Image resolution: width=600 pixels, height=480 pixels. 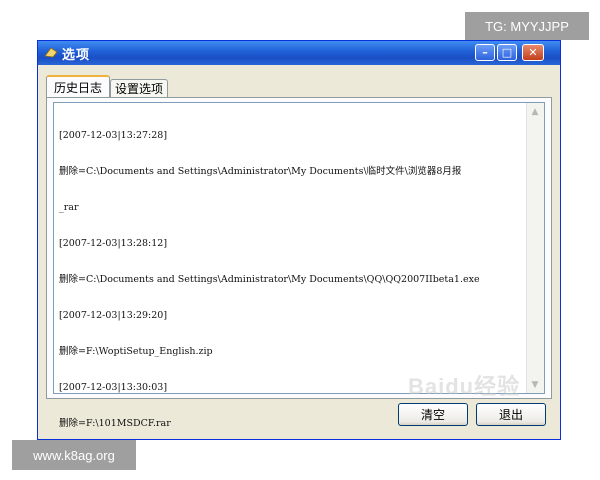 What do you see at coordinates (51, 52) in the screenshot?
I see `app-icon` at bounding box center [51, 52].